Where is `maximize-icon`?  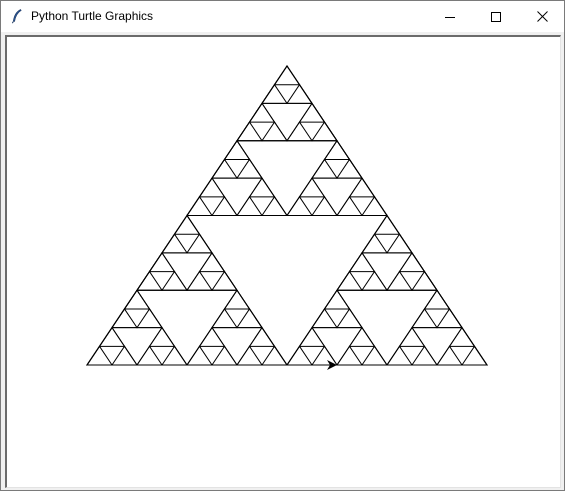 maximize-icon is located at coordinates (496, 16).